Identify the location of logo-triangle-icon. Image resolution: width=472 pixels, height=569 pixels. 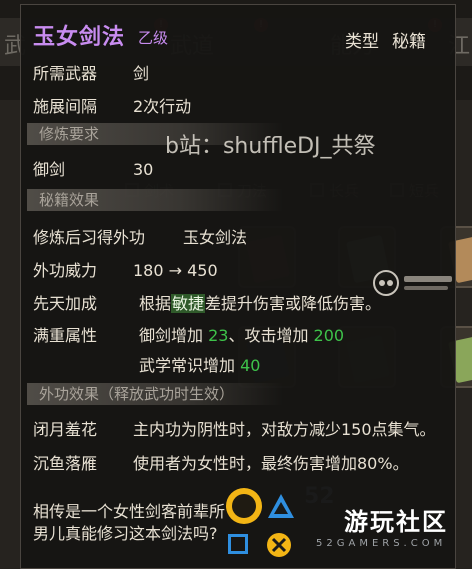
(281, 506).